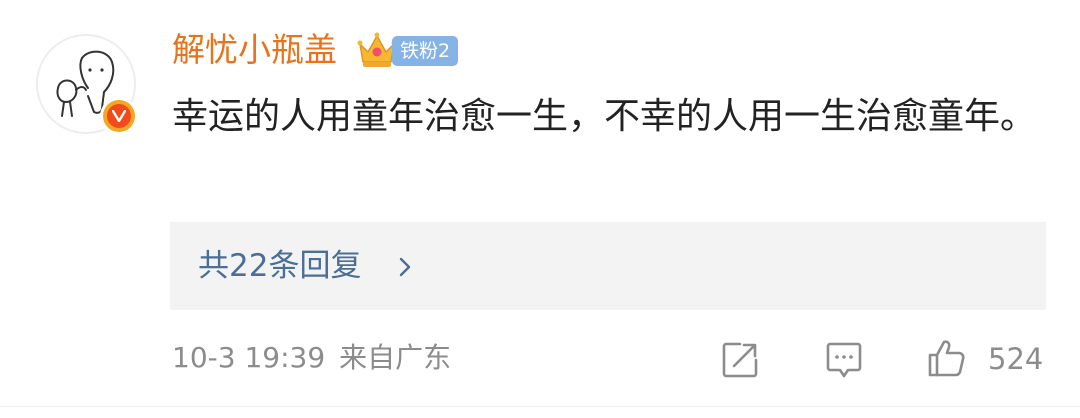  I want to click on location: 来自广东, so click(395, 357).